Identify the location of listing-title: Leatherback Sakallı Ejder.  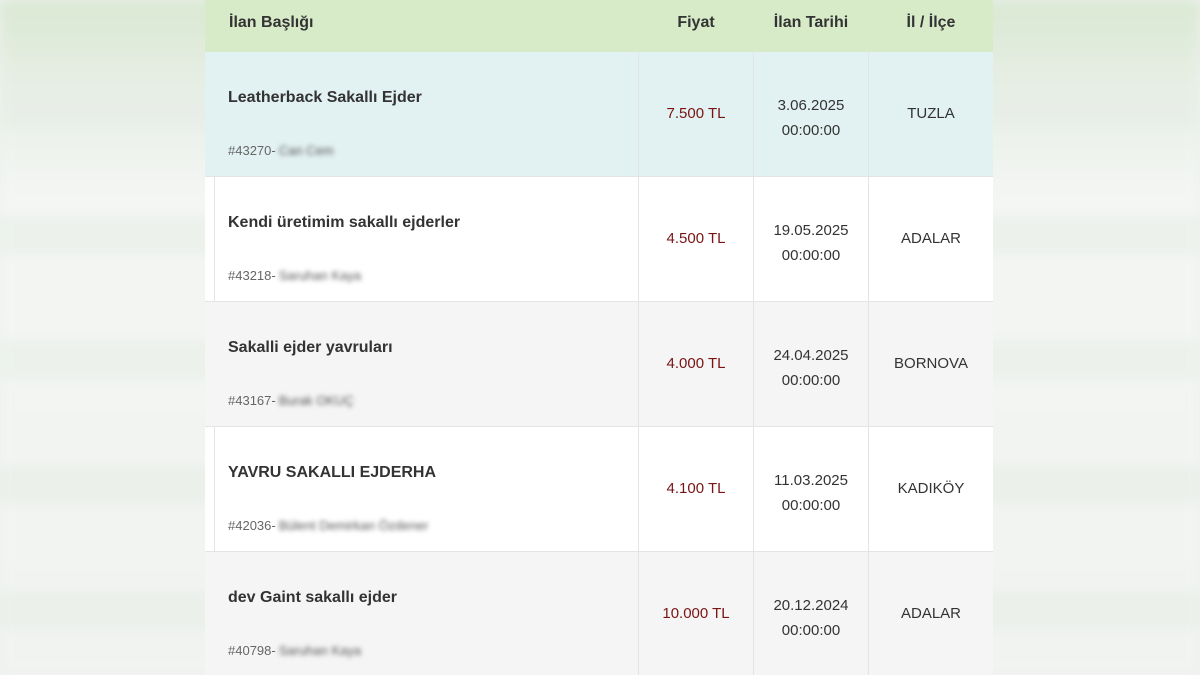
(325, 98).